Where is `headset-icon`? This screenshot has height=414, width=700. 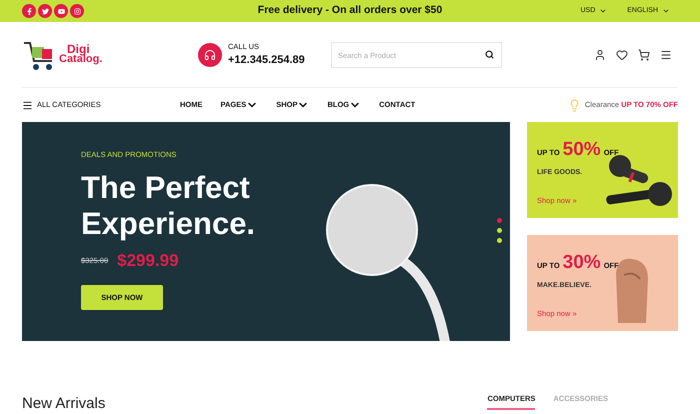 headset-icon is located at coordinates (210, 54).